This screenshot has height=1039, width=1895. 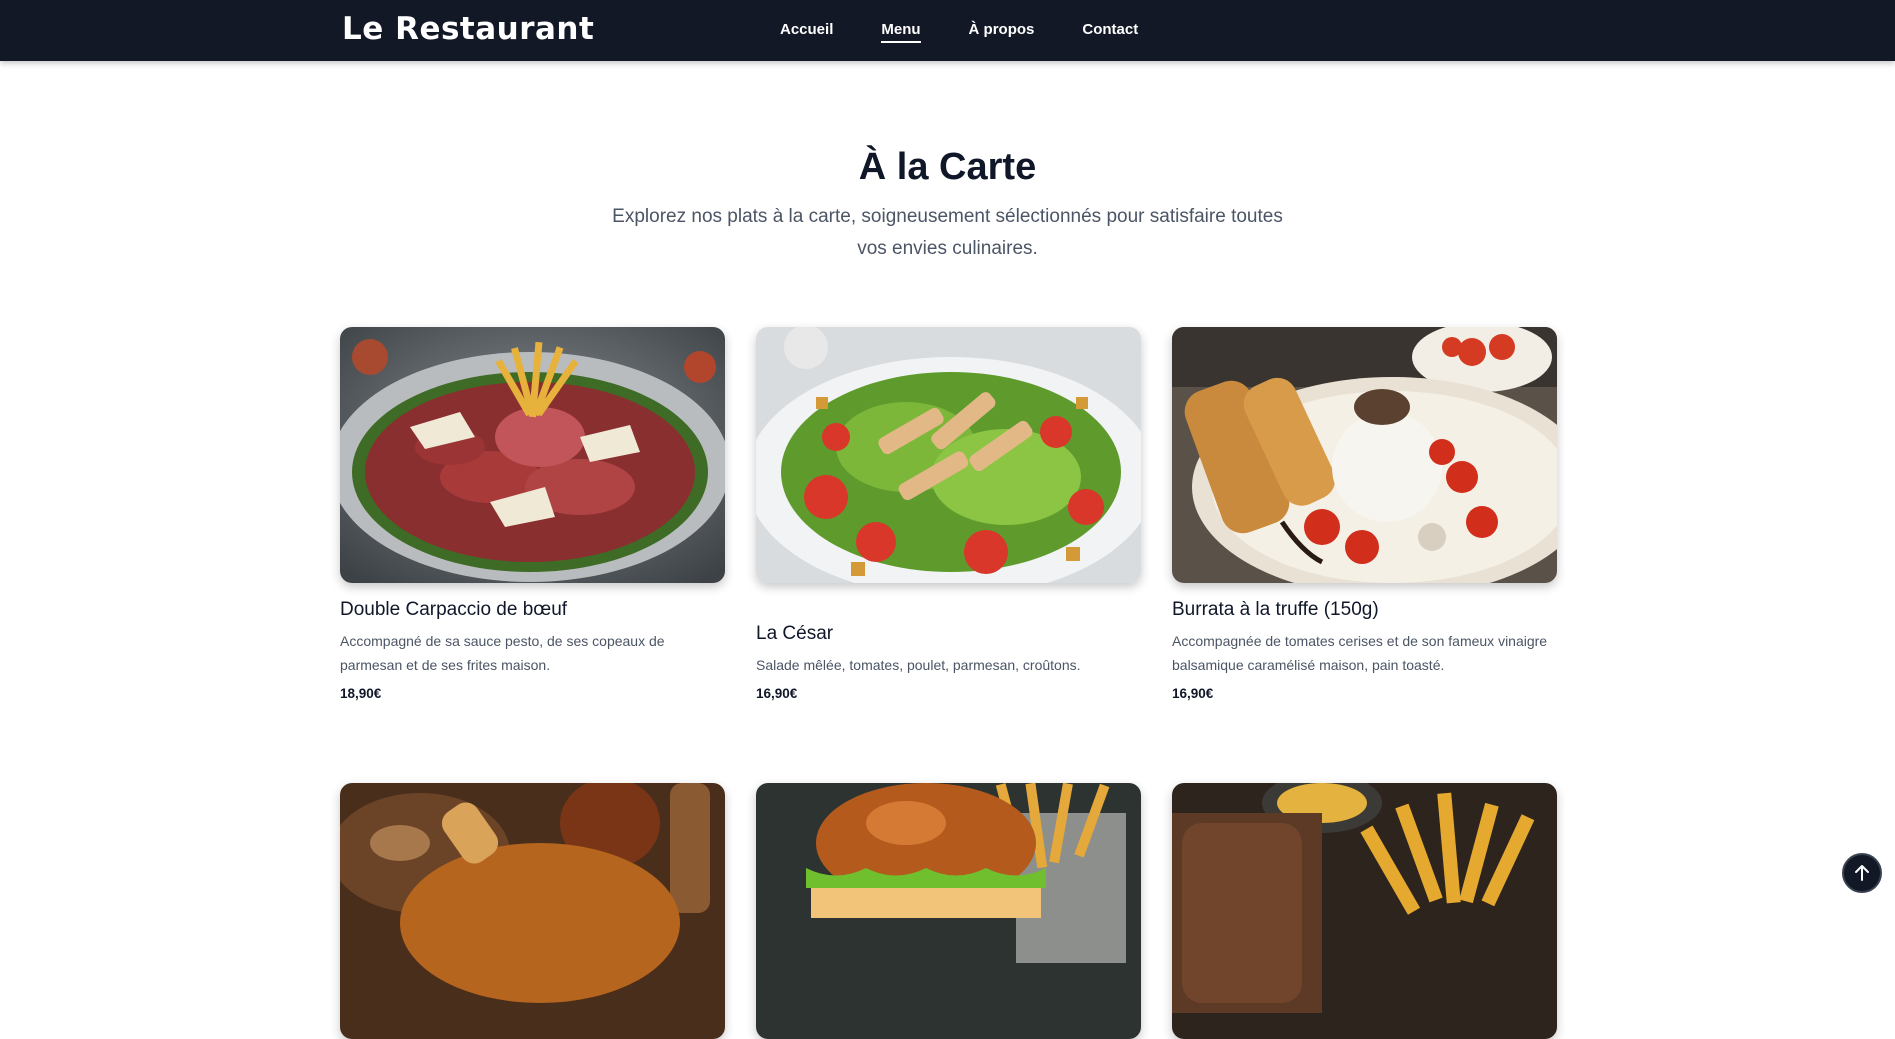 I want to click on section-title: À la Carte, so click(x=947, y=167).